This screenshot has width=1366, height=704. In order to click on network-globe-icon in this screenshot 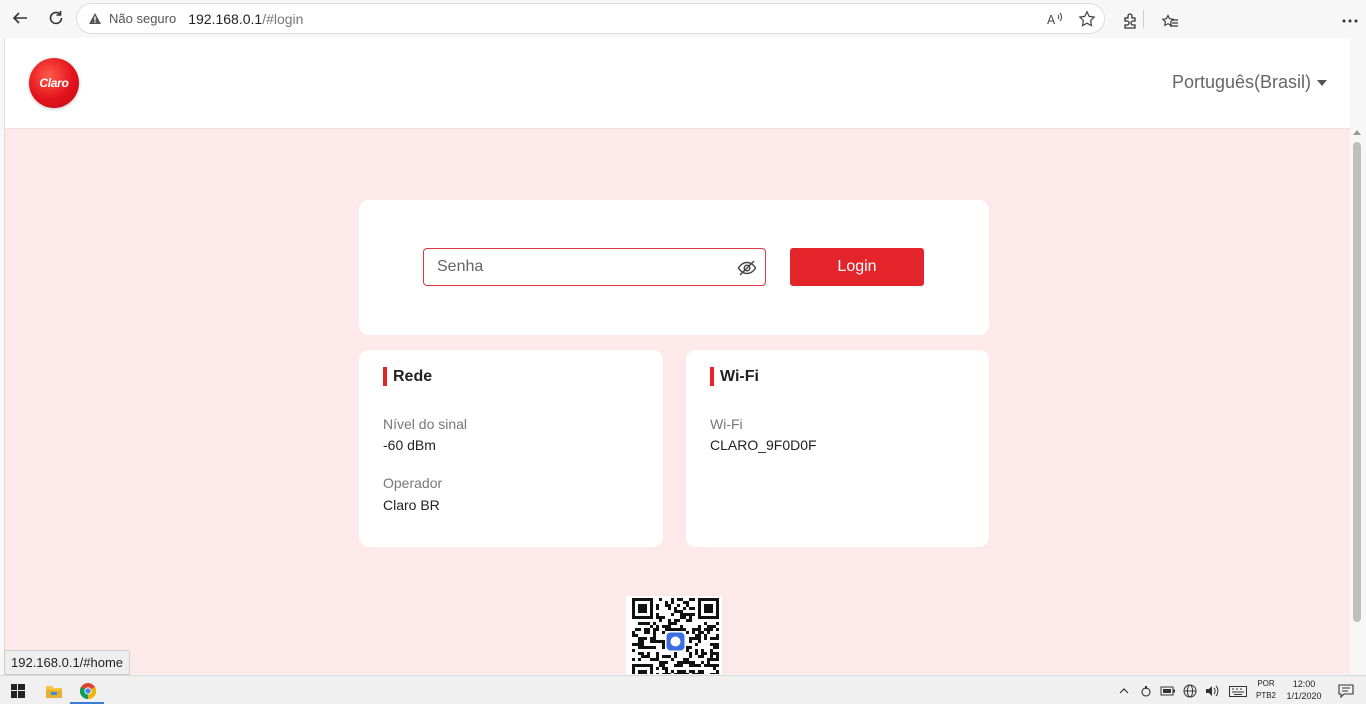, I will do `click(1190, 691)`.